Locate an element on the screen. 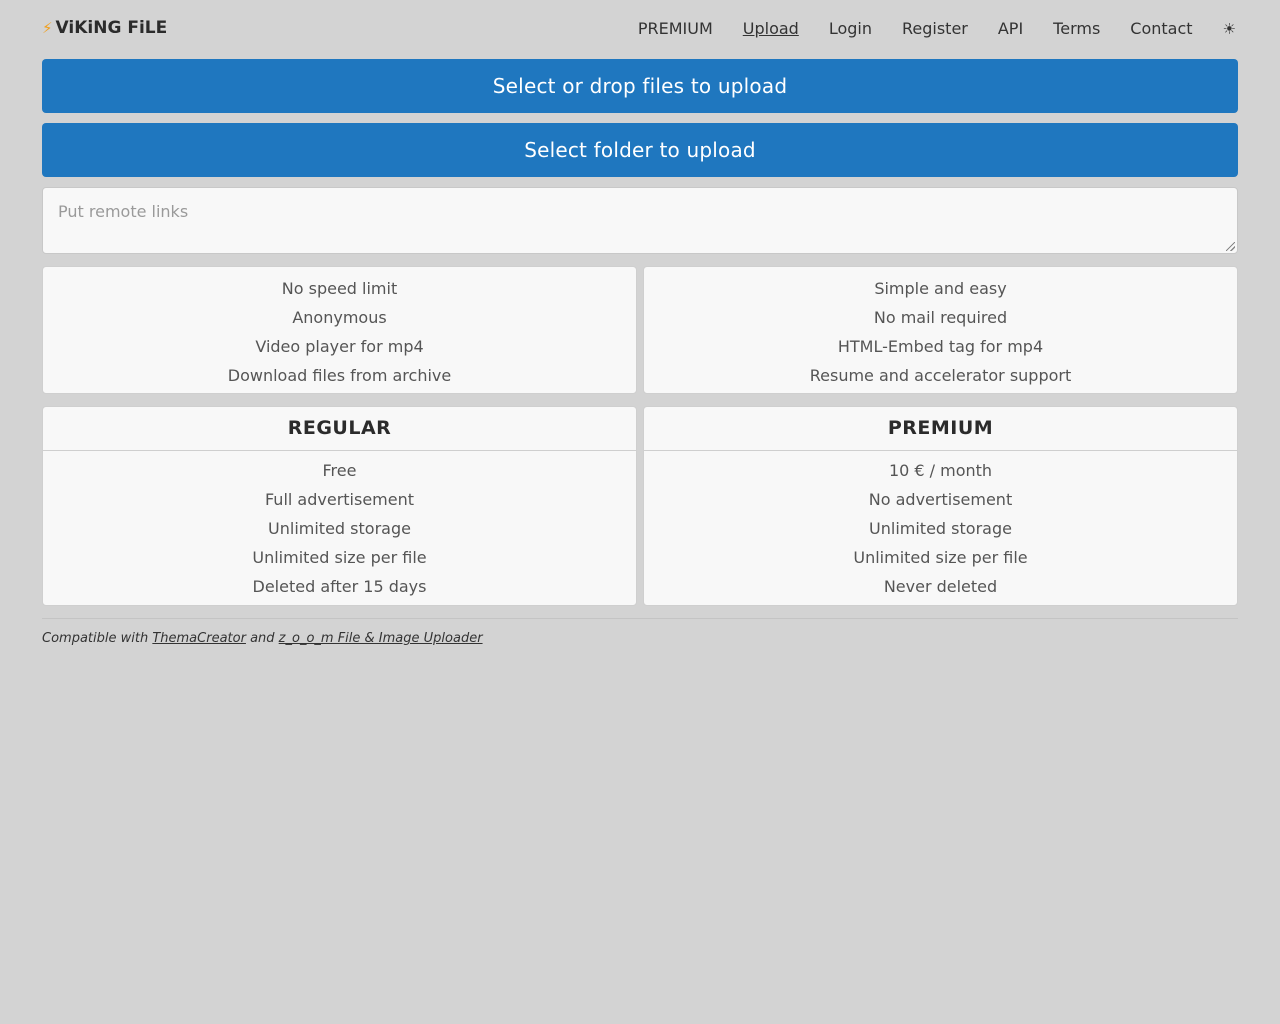 The image size is (1280, 1024). zoom-uploader-link: z_o_o_m File & Image Uploader is located at coordinates (381, 638).